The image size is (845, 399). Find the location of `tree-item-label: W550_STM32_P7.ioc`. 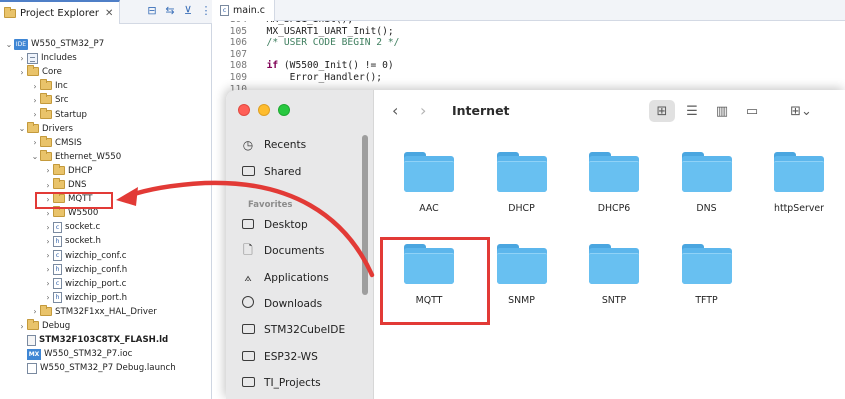

tree-item-label: W550_STM32_P7.ioc is located at coordinates (88, 354).